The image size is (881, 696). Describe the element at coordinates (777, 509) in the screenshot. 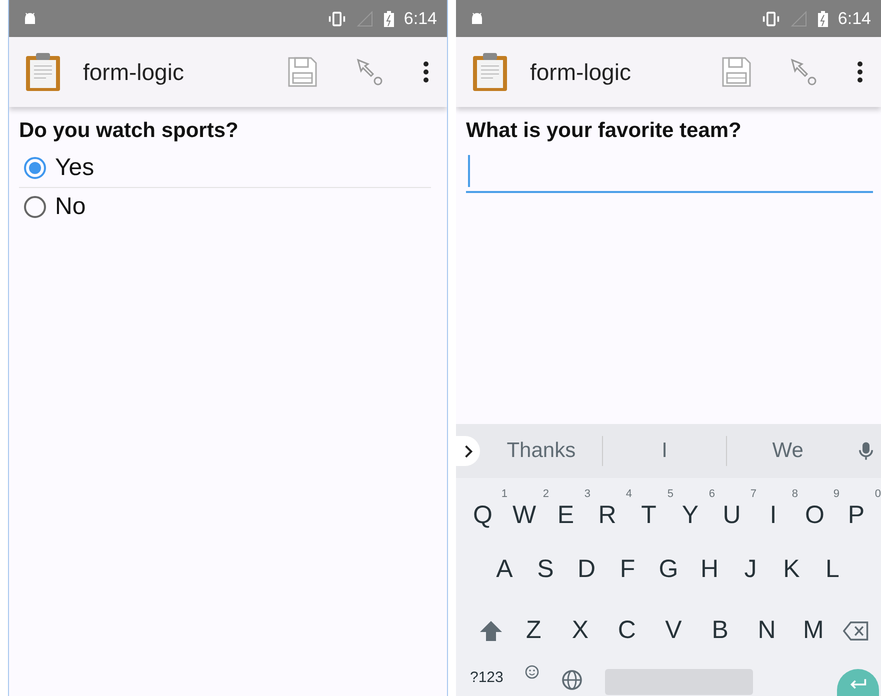

I see `keyboard-key: I 8` at that location.